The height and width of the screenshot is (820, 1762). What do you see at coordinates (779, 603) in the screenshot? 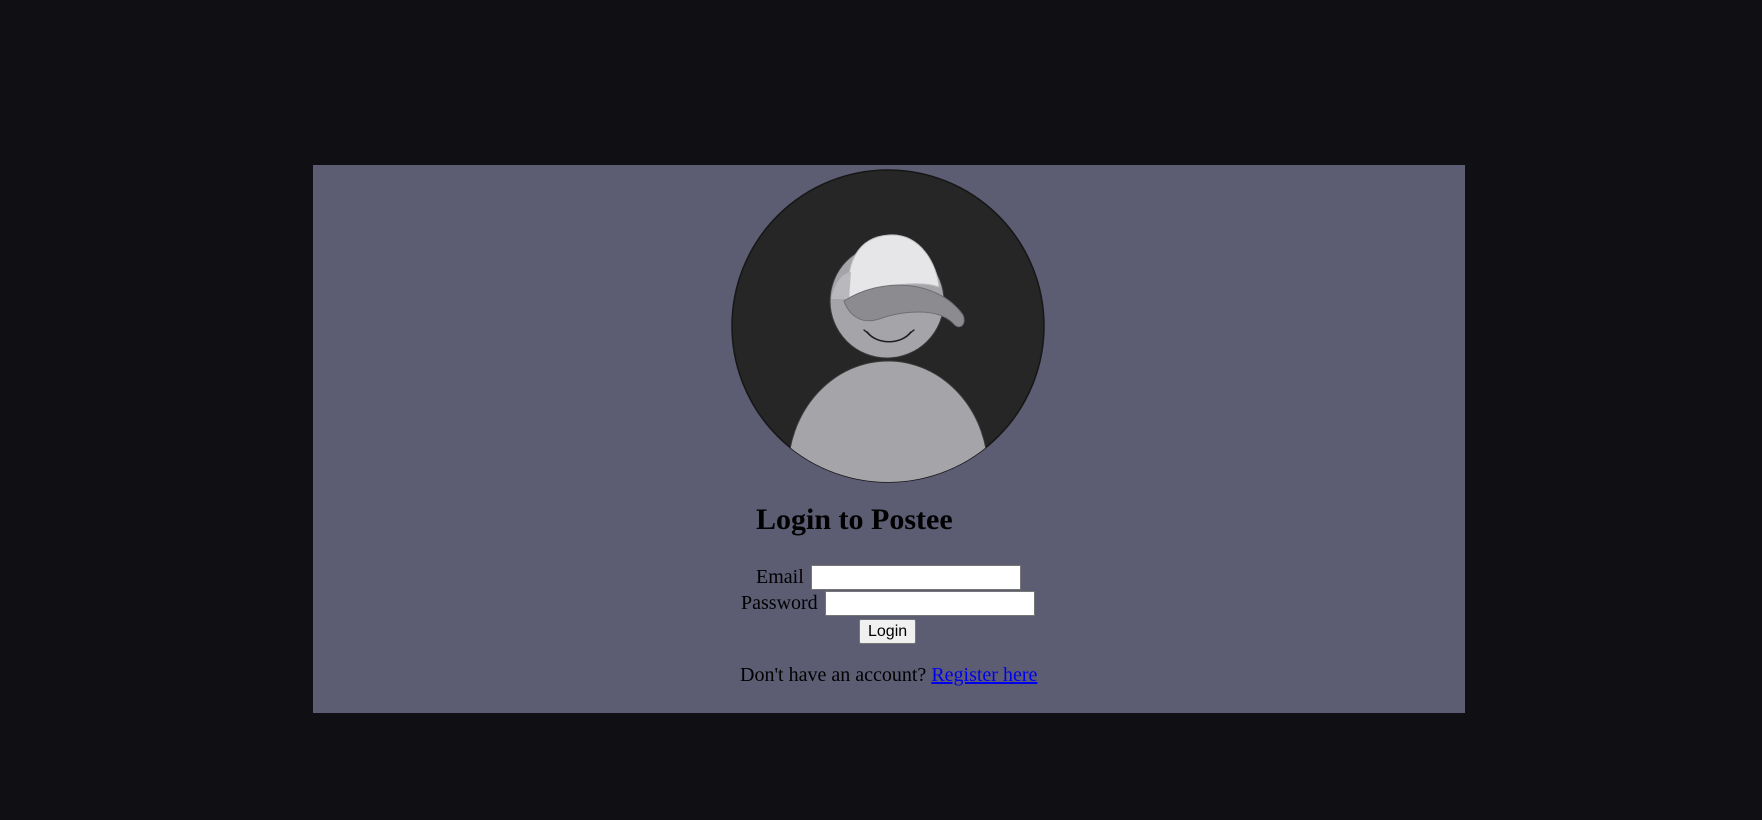
I see `password-label: Password` at bounding box center [779, 603].